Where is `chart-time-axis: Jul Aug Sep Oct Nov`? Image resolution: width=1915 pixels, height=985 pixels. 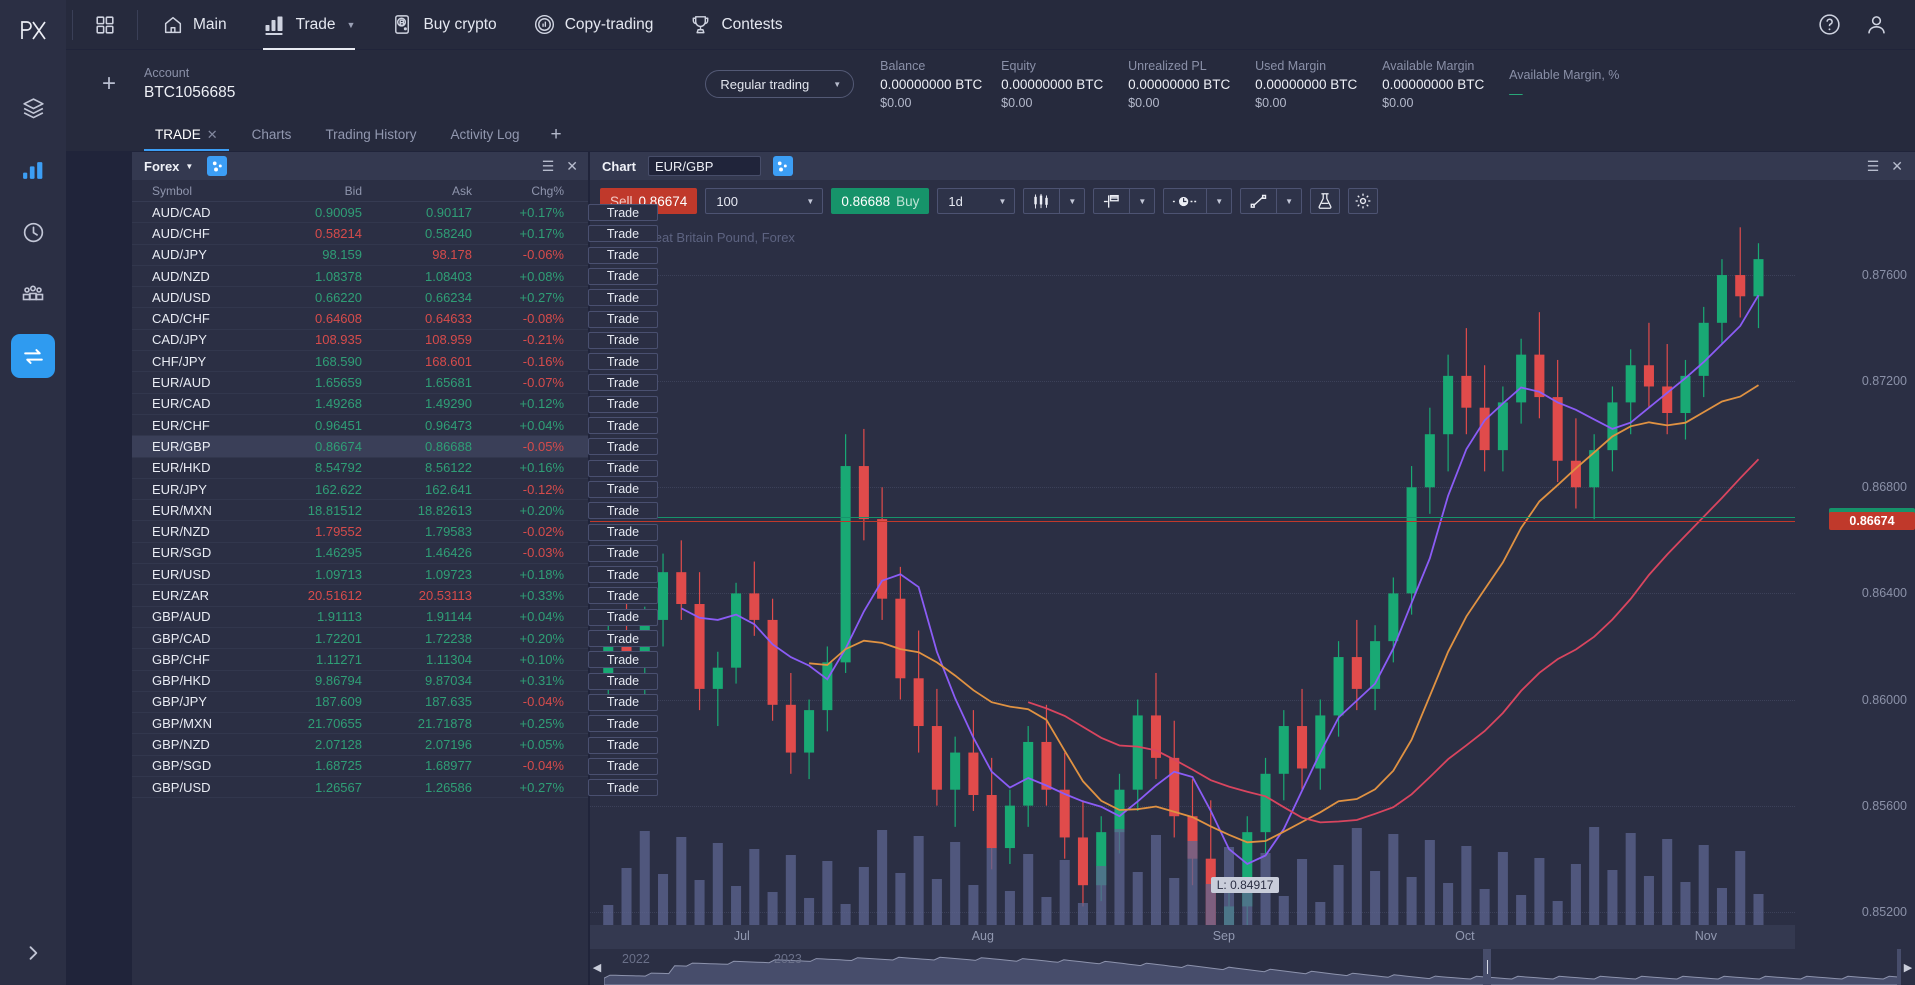
chart-time-axis: Jul Aug Sep Oct Nov is located at coordinates (1192, 937).